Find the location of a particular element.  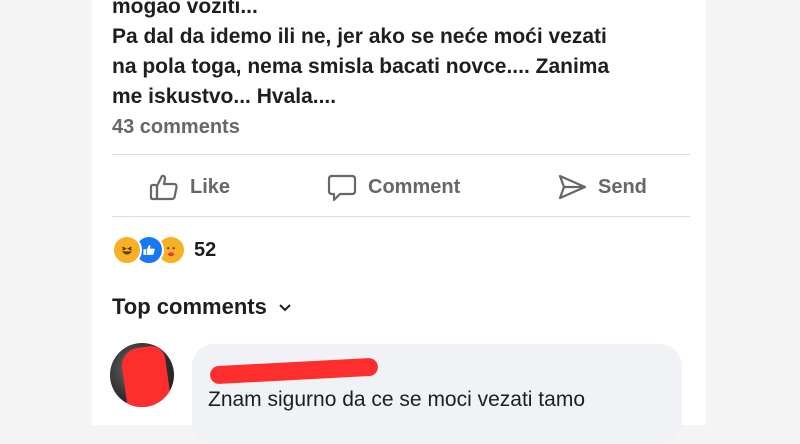

chevron-down-icon is located at coordinates (285, 308).